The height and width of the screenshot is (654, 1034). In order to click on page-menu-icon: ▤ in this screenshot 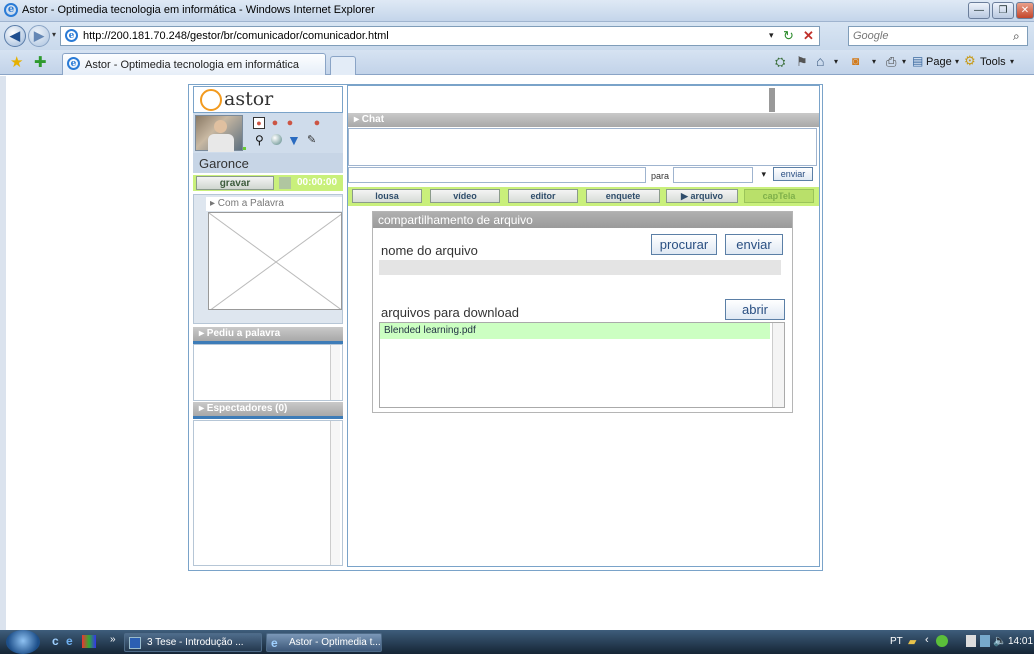, I will do `click(917, 61)`.